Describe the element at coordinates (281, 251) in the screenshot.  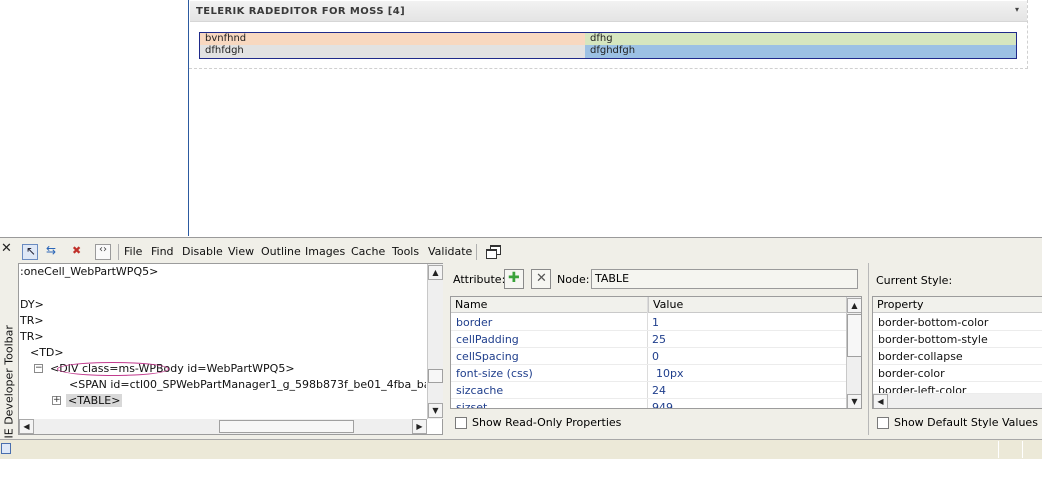
I see `menu-outline: Outline` at that location.